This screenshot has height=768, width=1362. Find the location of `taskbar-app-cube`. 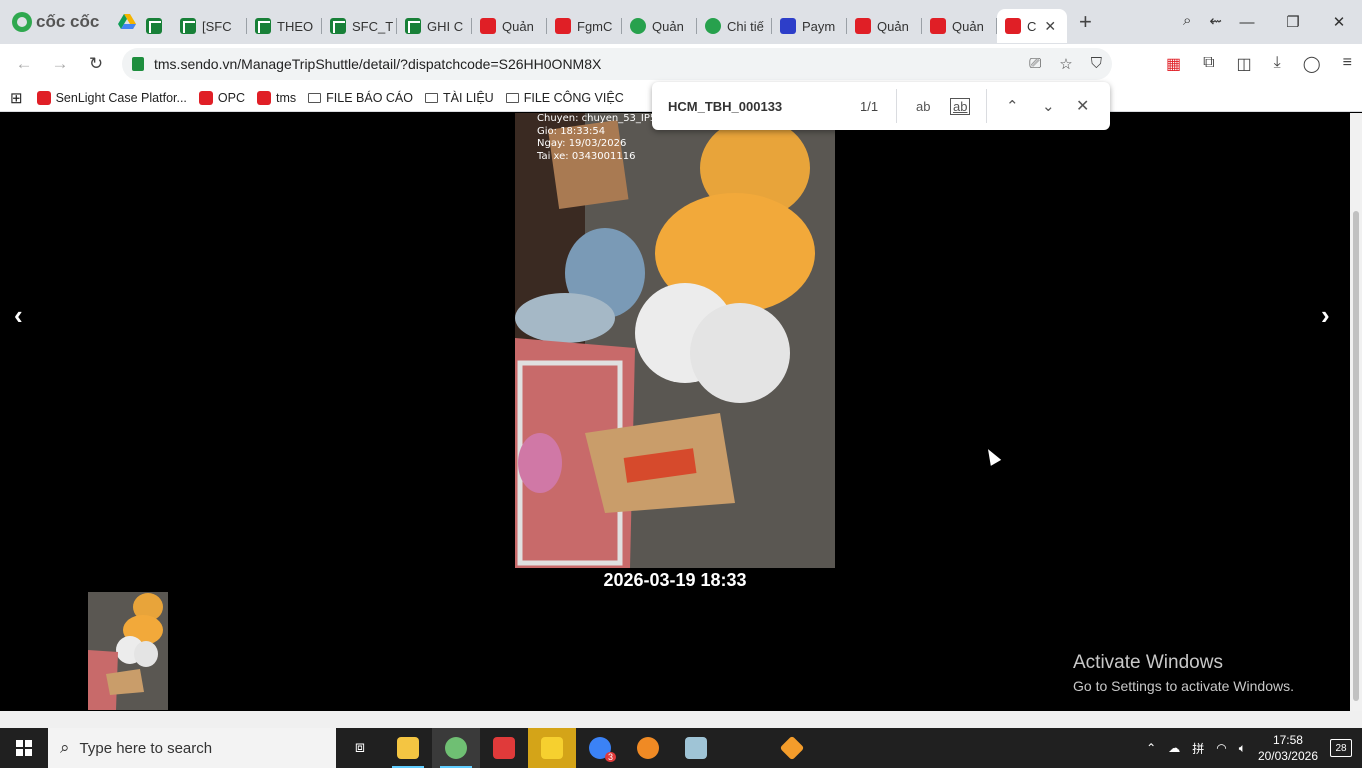

taskbar-app-cube is located at coordinates (792, 748).